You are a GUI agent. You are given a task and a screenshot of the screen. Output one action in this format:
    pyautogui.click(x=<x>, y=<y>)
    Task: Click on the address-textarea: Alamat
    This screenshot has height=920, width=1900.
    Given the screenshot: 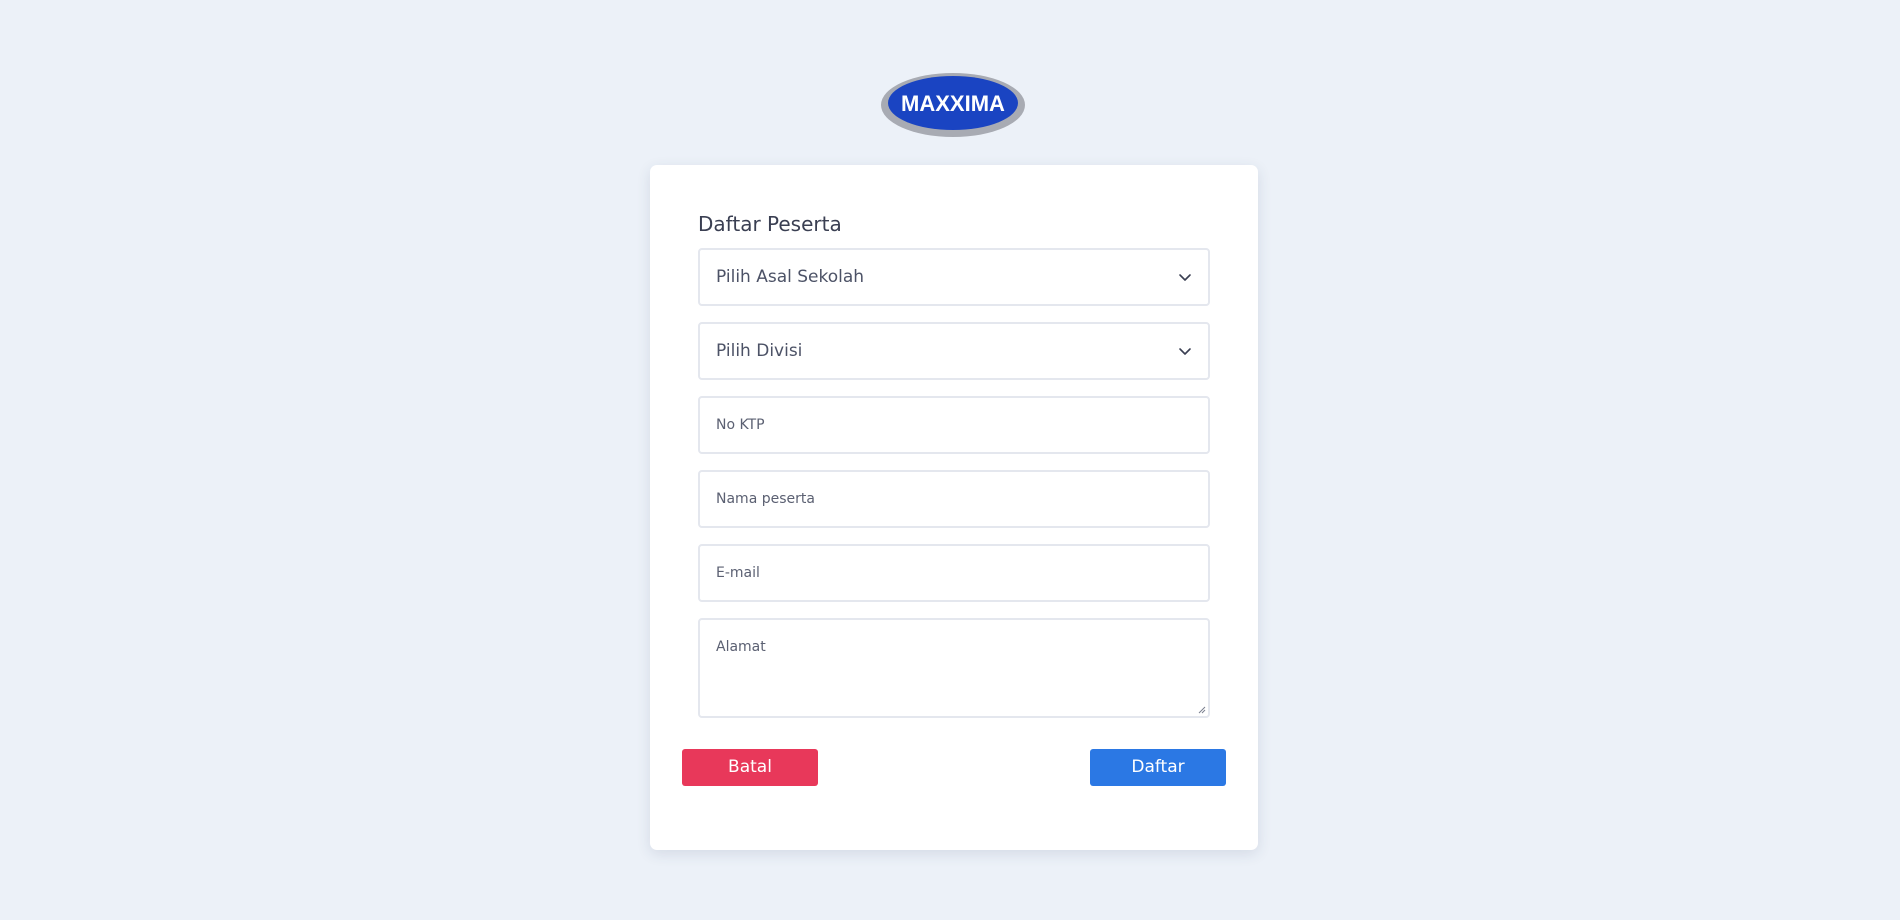 What is the action you would take?
    pyautogui.click(x=954, y=668)
    